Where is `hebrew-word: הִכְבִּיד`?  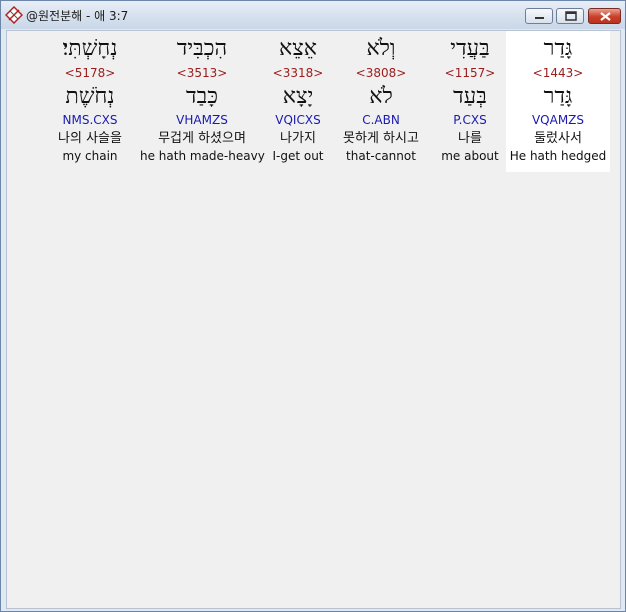
hebrew-word: הִכְבִּיד is located at coordinates (202, 48).